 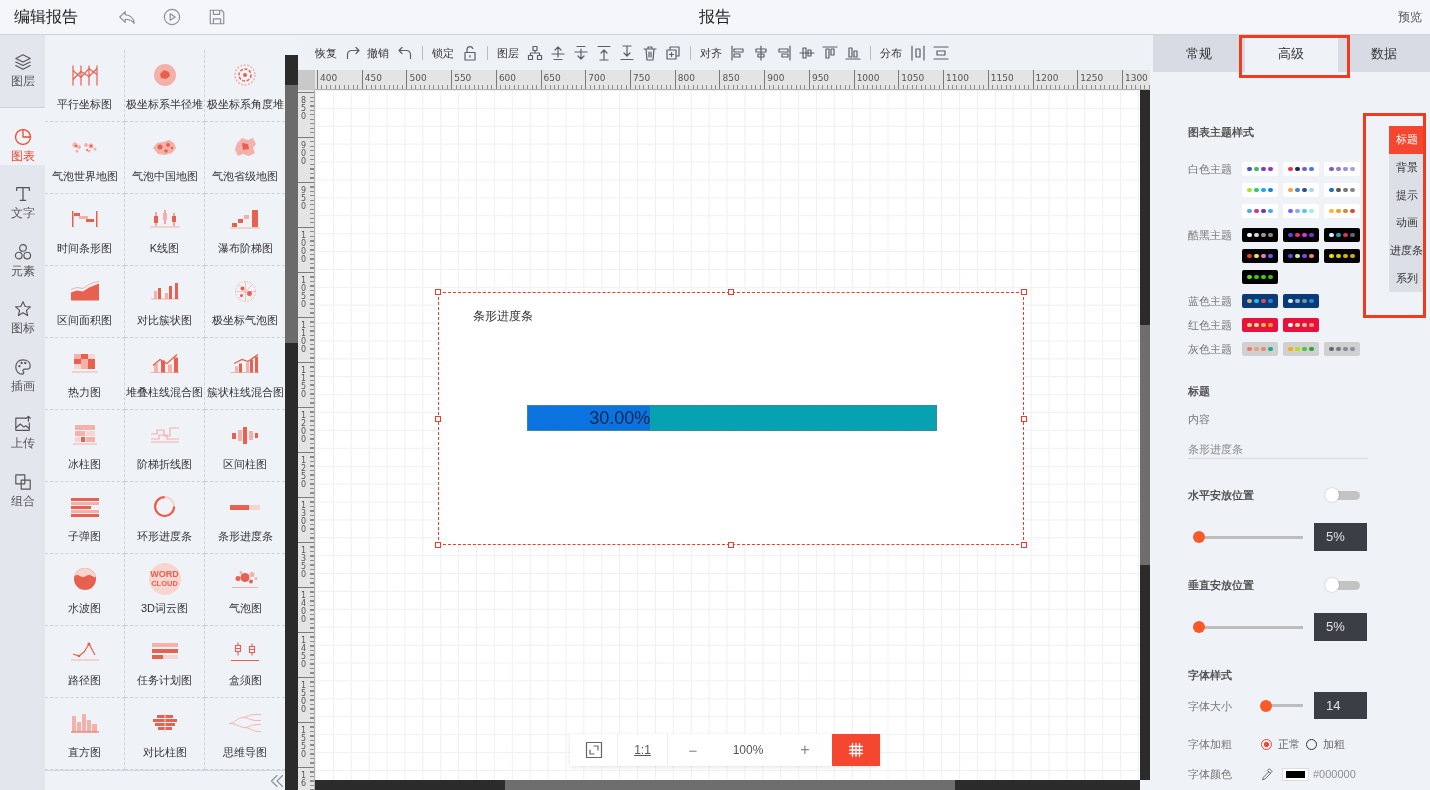 What do you see at coordinates (165, 86) in the screenshot?
I see `chart-type-item: 极坐标系半径堆` at bounding box center [165, 86].